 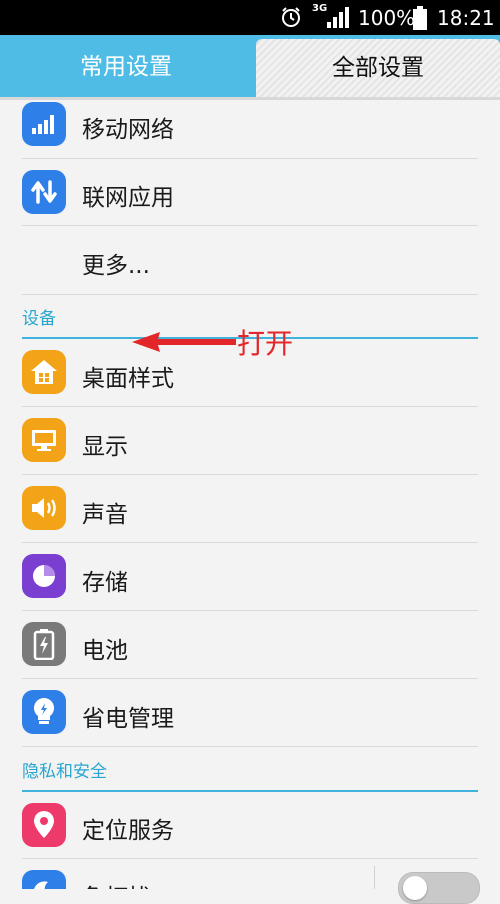 What do you see at coordinates (250, 577) in the screenshot?
I see `settings-item-storage: 存储` at bounding box center [250, 577].